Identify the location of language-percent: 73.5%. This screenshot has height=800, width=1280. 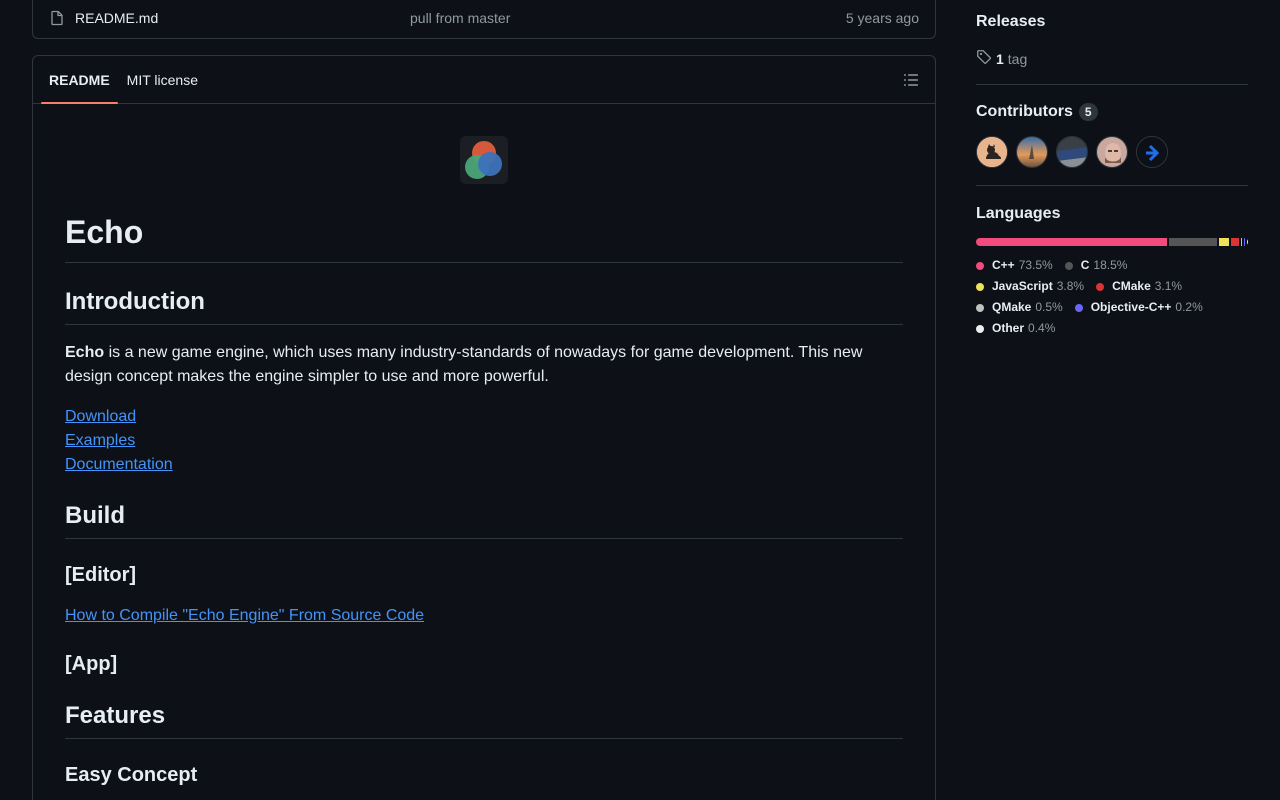
(1035, 265).